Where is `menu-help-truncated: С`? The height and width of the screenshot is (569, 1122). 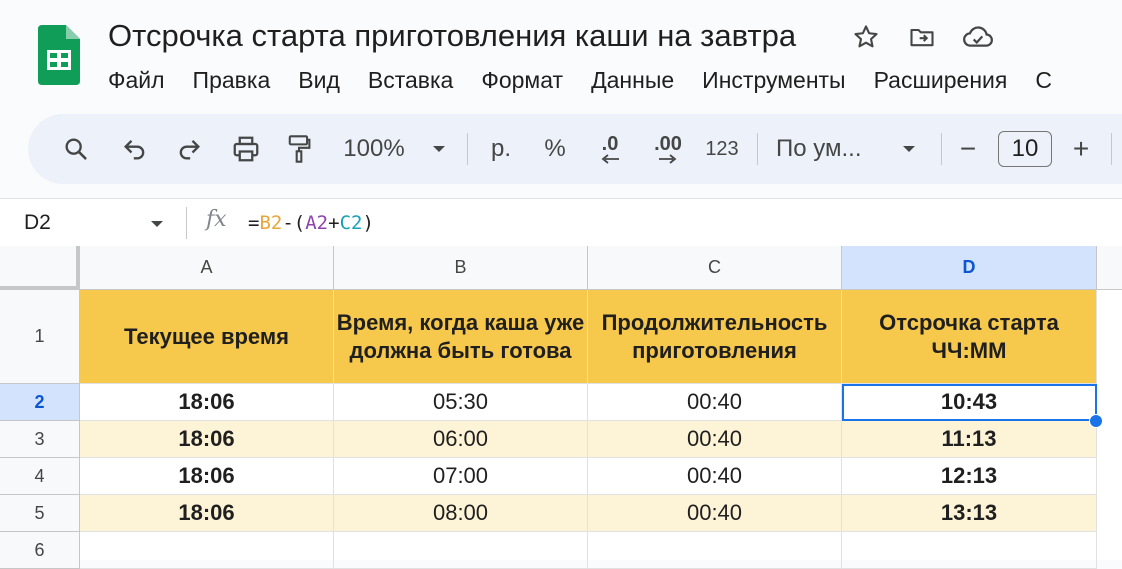 menu-help-truncated: С is located at coordinates (1043, 80).